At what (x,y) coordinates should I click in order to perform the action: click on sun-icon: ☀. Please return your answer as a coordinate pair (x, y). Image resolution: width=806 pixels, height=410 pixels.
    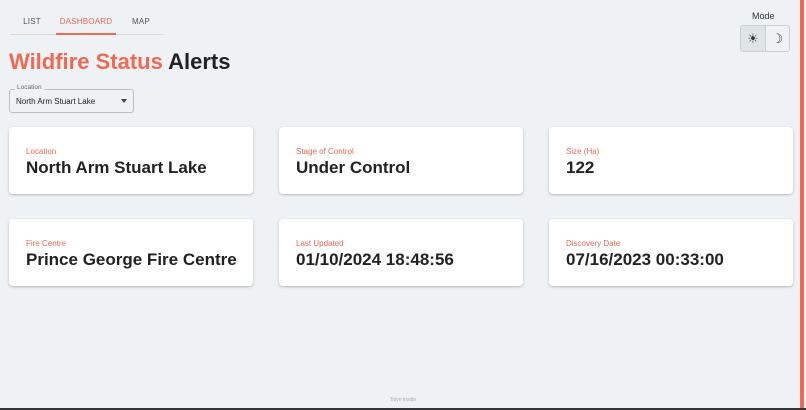
    Looking at the image, I should click on (753, 38).